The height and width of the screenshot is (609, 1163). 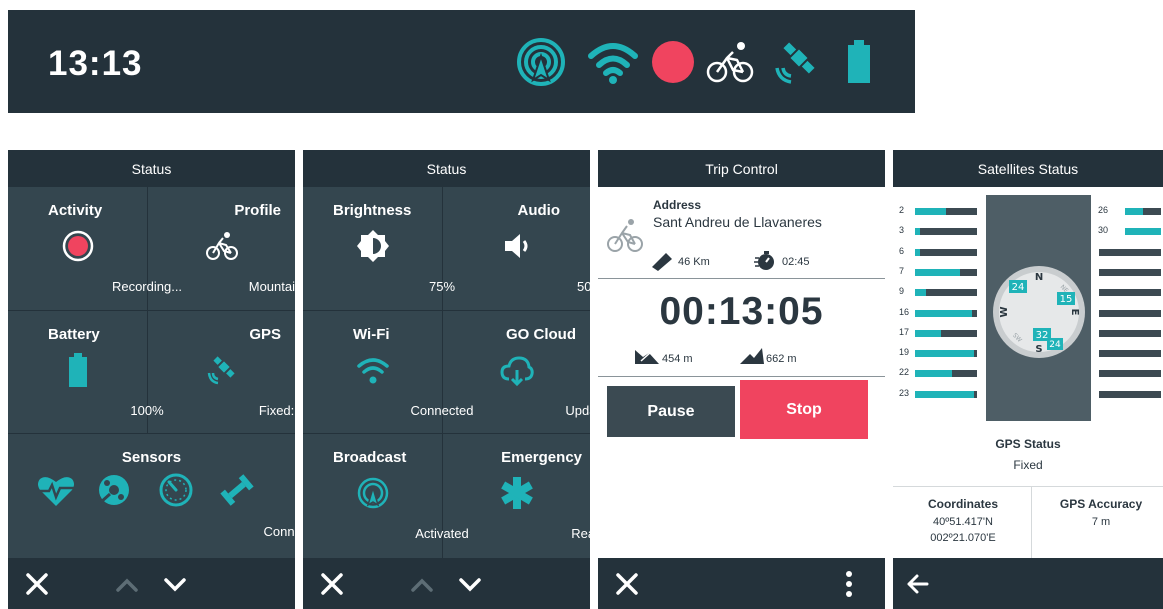 I want to click on sat-marker: 24, so click(x=1055, y=345).